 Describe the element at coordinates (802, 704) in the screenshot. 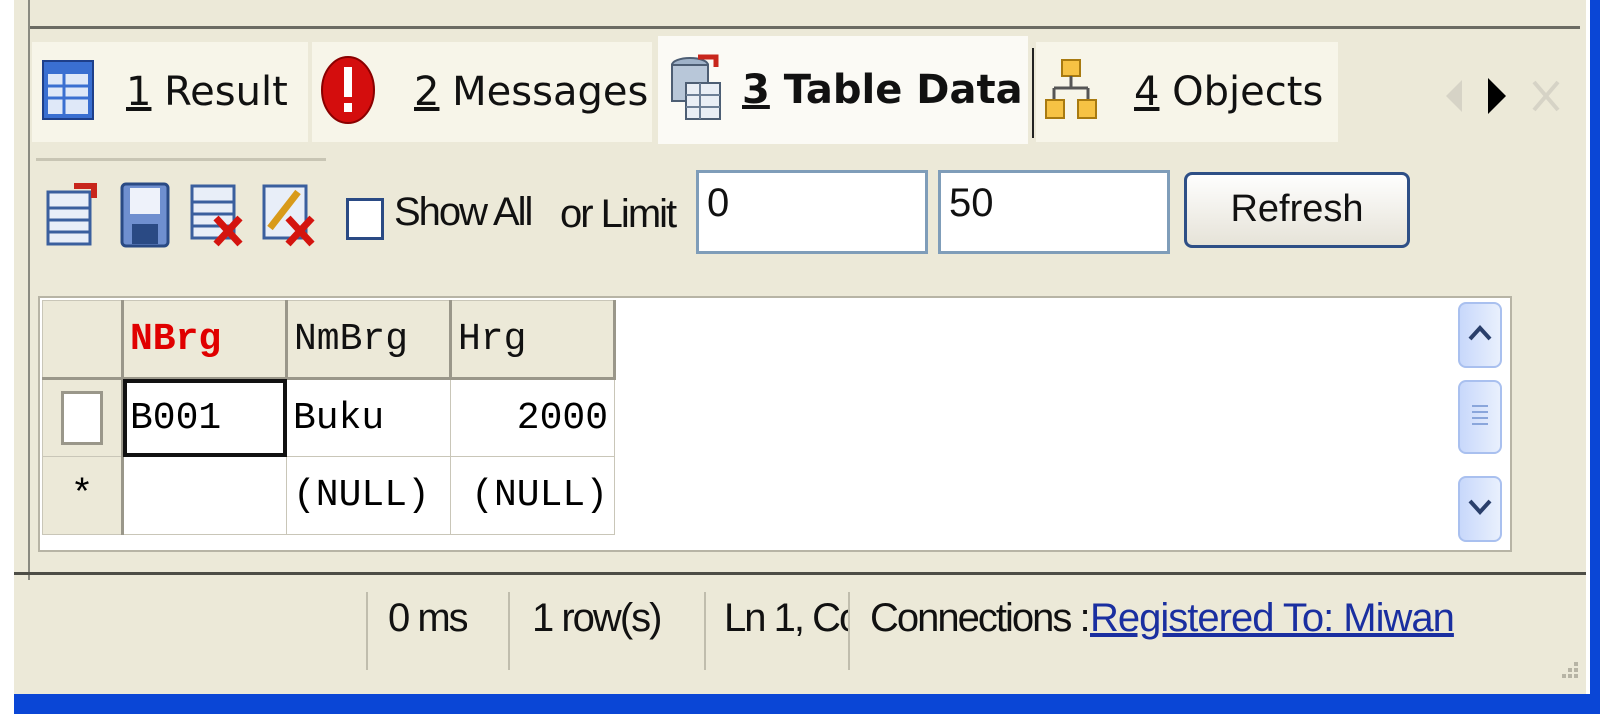

I see `window-frame-bottom` at that location.